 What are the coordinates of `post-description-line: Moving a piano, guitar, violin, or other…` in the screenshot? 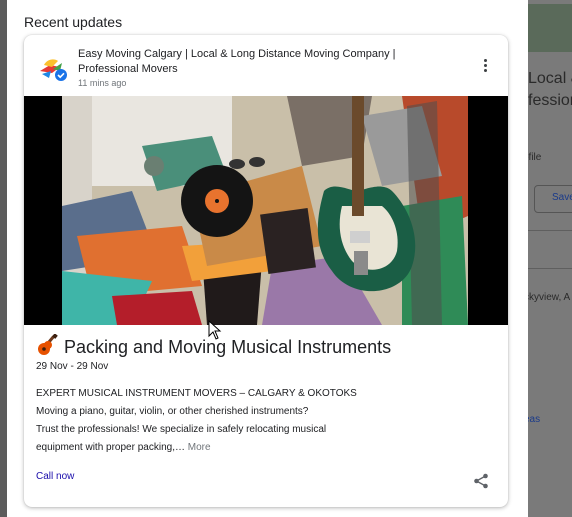 It's located at (172, 411).